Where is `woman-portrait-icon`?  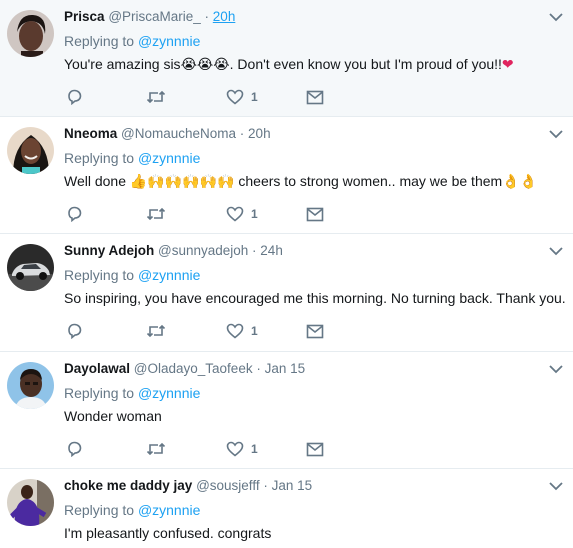
woman-portrait-icon is located at coordinates (30, 33).